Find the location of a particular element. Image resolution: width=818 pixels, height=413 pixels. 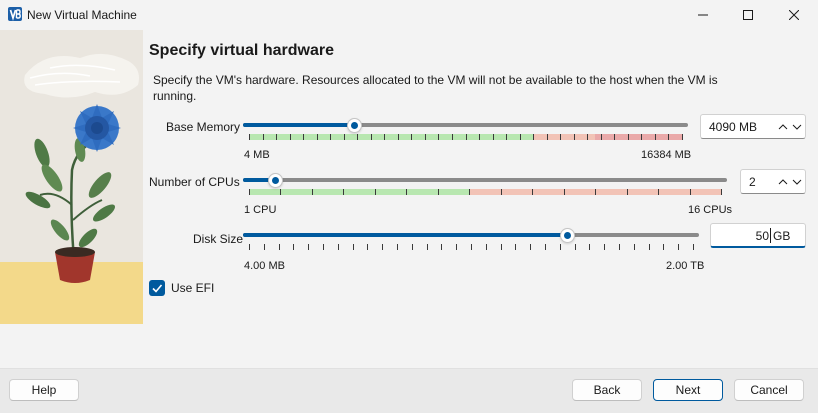

checkmark-icon is located at coordinates (157, 288).